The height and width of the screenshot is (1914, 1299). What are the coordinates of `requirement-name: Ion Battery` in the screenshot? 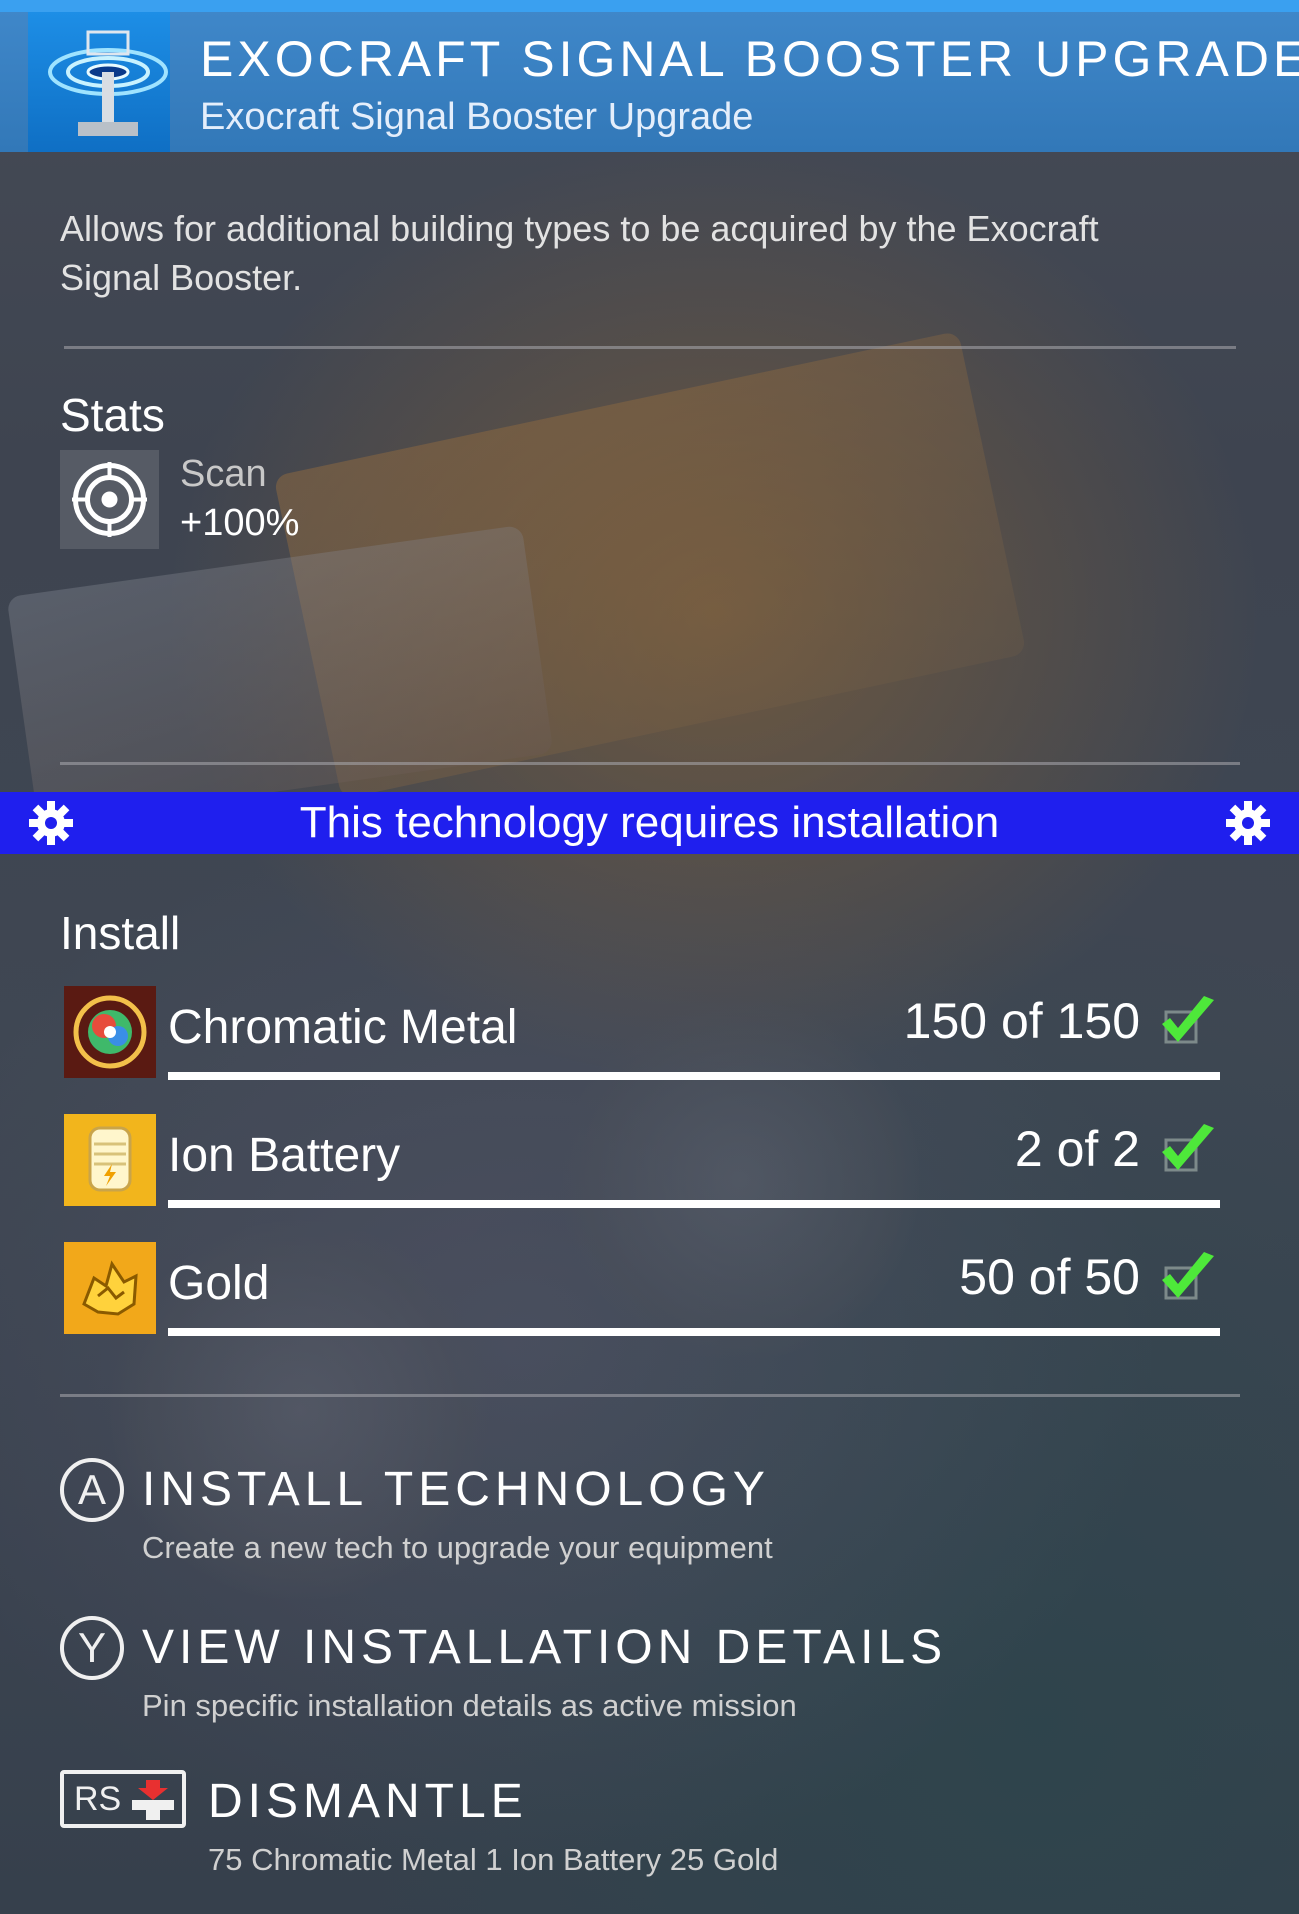 It's located at (284, 1155).